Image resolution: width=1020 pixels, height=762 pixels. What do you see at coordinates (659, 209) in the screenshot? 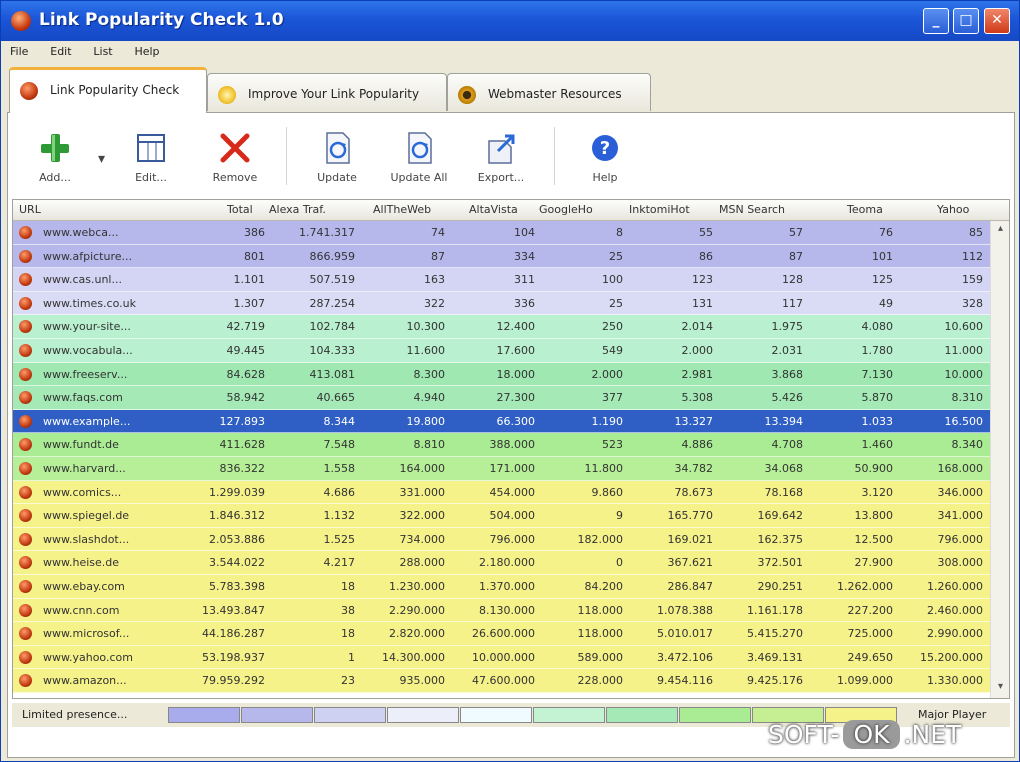
I see `col-inktomihot: InktomiHot` at bounding box center [659, 209].